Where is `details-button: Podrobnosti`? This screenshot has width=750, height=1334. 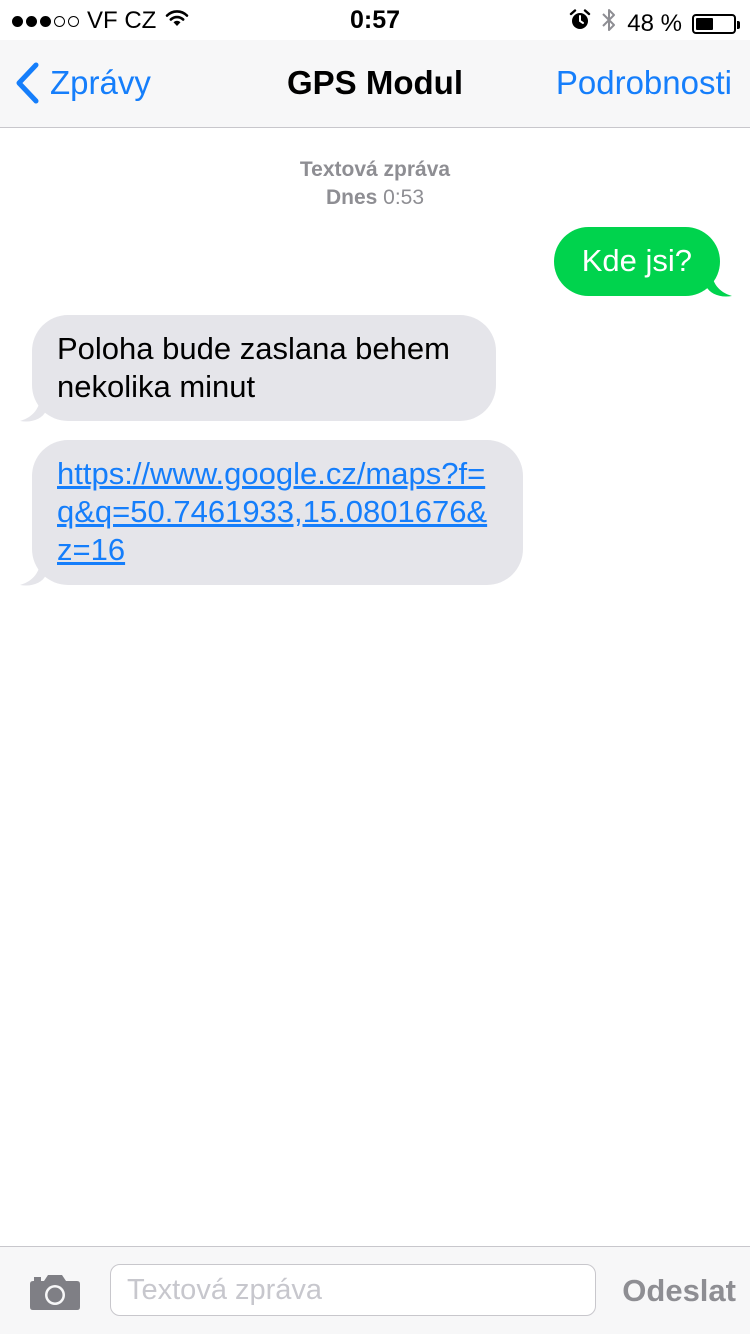 details-button: Podrobnosti is located at coordinates (644, 83).